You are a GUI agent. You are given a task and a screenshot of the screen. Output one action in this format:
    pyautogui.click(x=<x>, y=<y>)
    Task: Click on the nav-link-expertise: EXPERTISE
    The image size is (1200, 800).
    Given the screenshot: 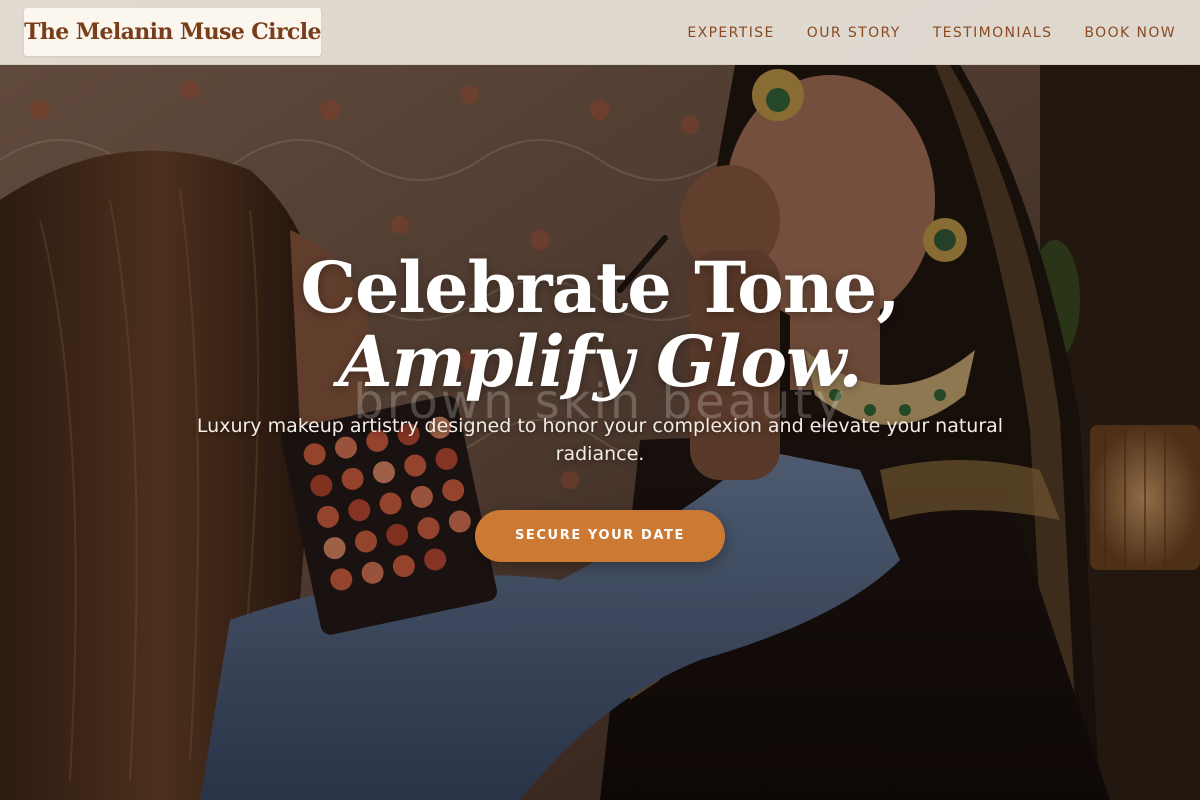 What is the action you would take?
    pyautogui.click(x=730, y=33)
    